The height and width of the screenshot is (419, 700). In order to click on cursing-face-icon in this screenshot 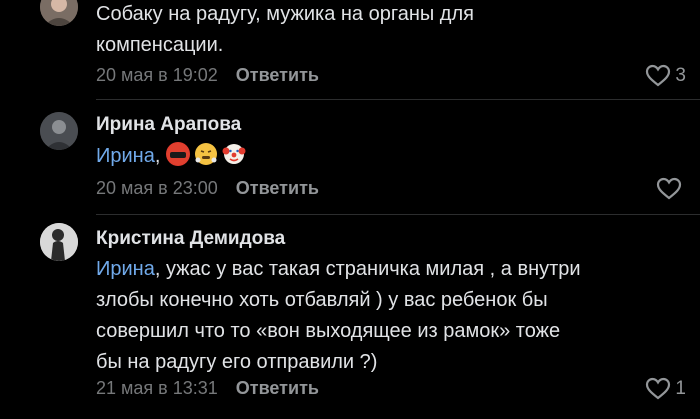, I will do `click(177, 154)`.